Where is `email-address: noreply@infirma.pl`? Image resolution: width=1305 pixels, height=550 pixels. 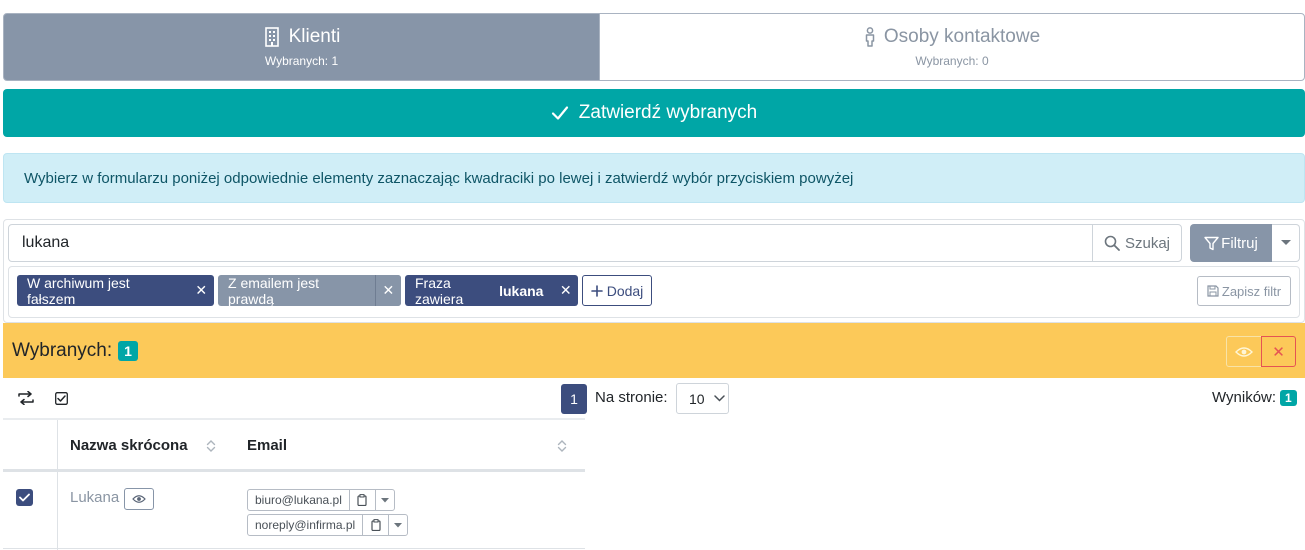
email-address: noreply@infirma.pl is located at coordinates (305, 525).